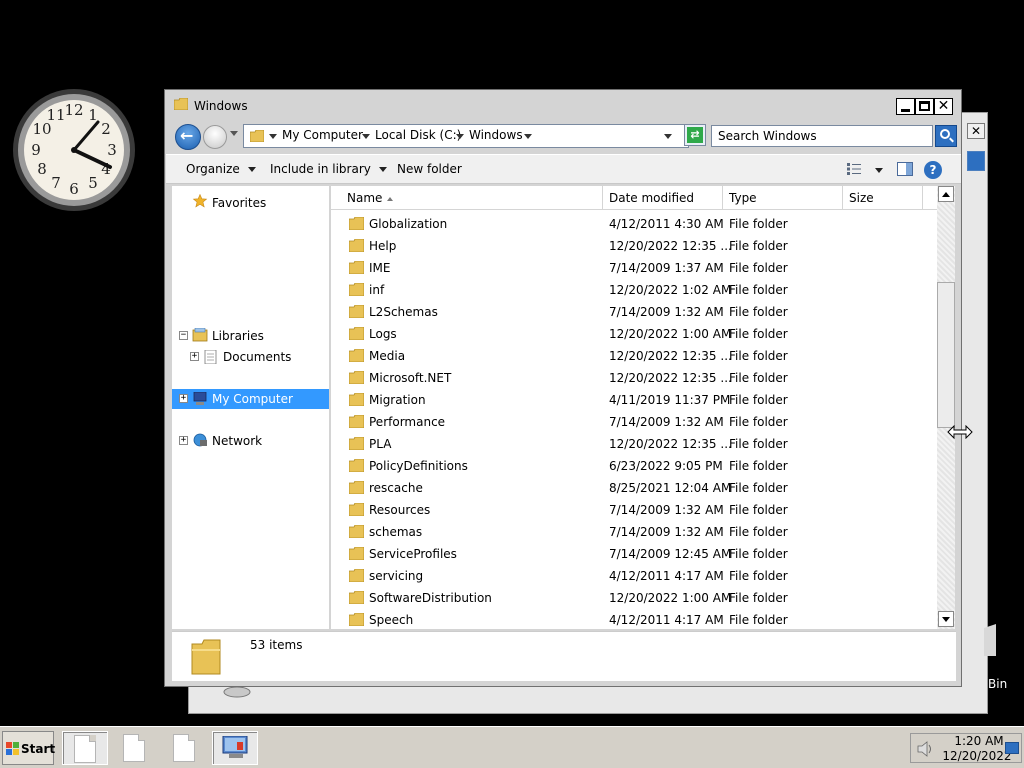  Describe the element at coordinates (997, 684) in the screenshot. I see `recycle-bin-label: Bin` at that location.